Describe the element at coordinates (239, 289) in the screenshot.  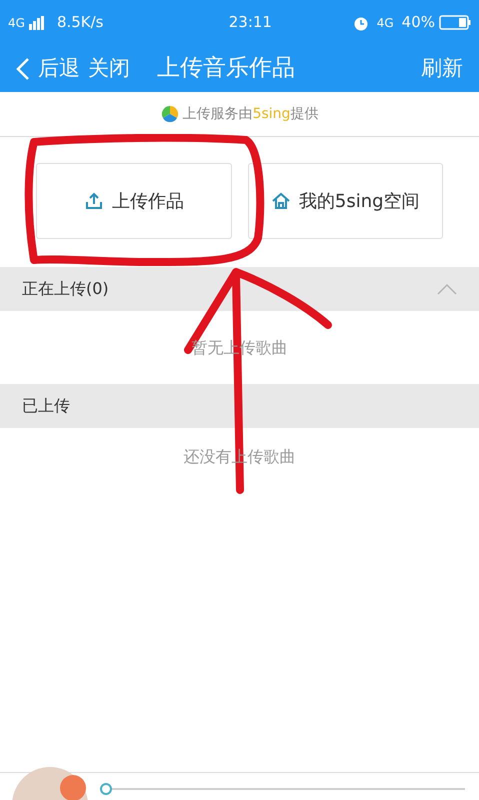
I see `section-header: 正在上传(0)` at that location.